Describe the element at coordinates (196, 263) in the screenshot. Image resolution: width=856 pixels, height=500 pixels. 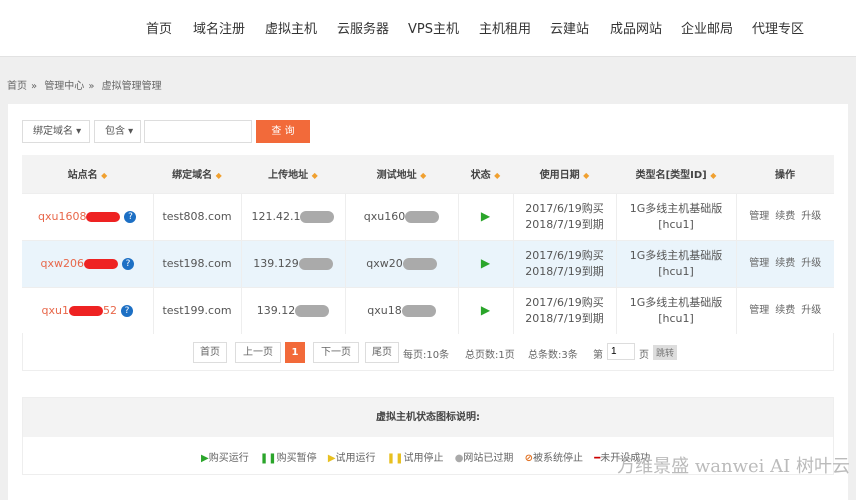
I see `domain: test198.com` at that location.